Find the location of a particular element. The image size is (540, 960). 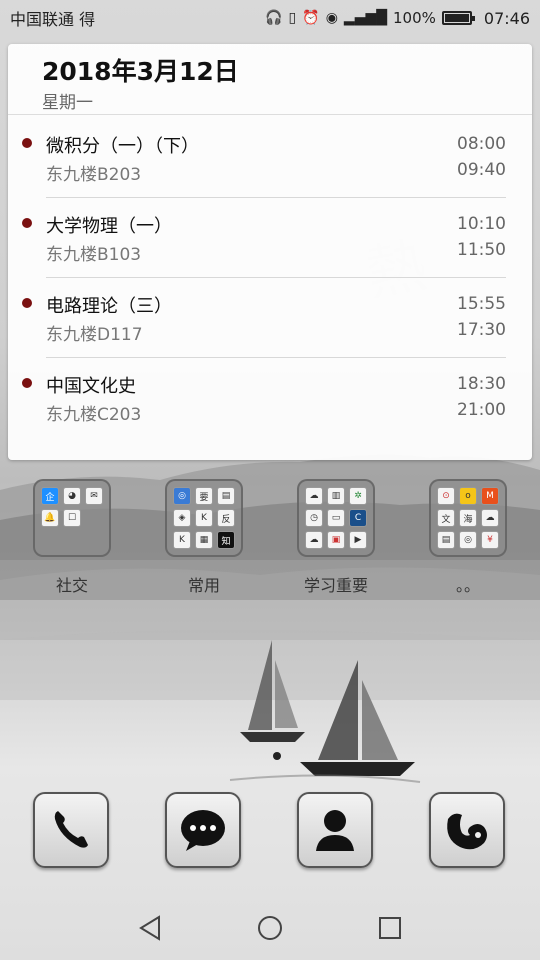

lecture-icon: 要 is located at coordinates (204, 496).